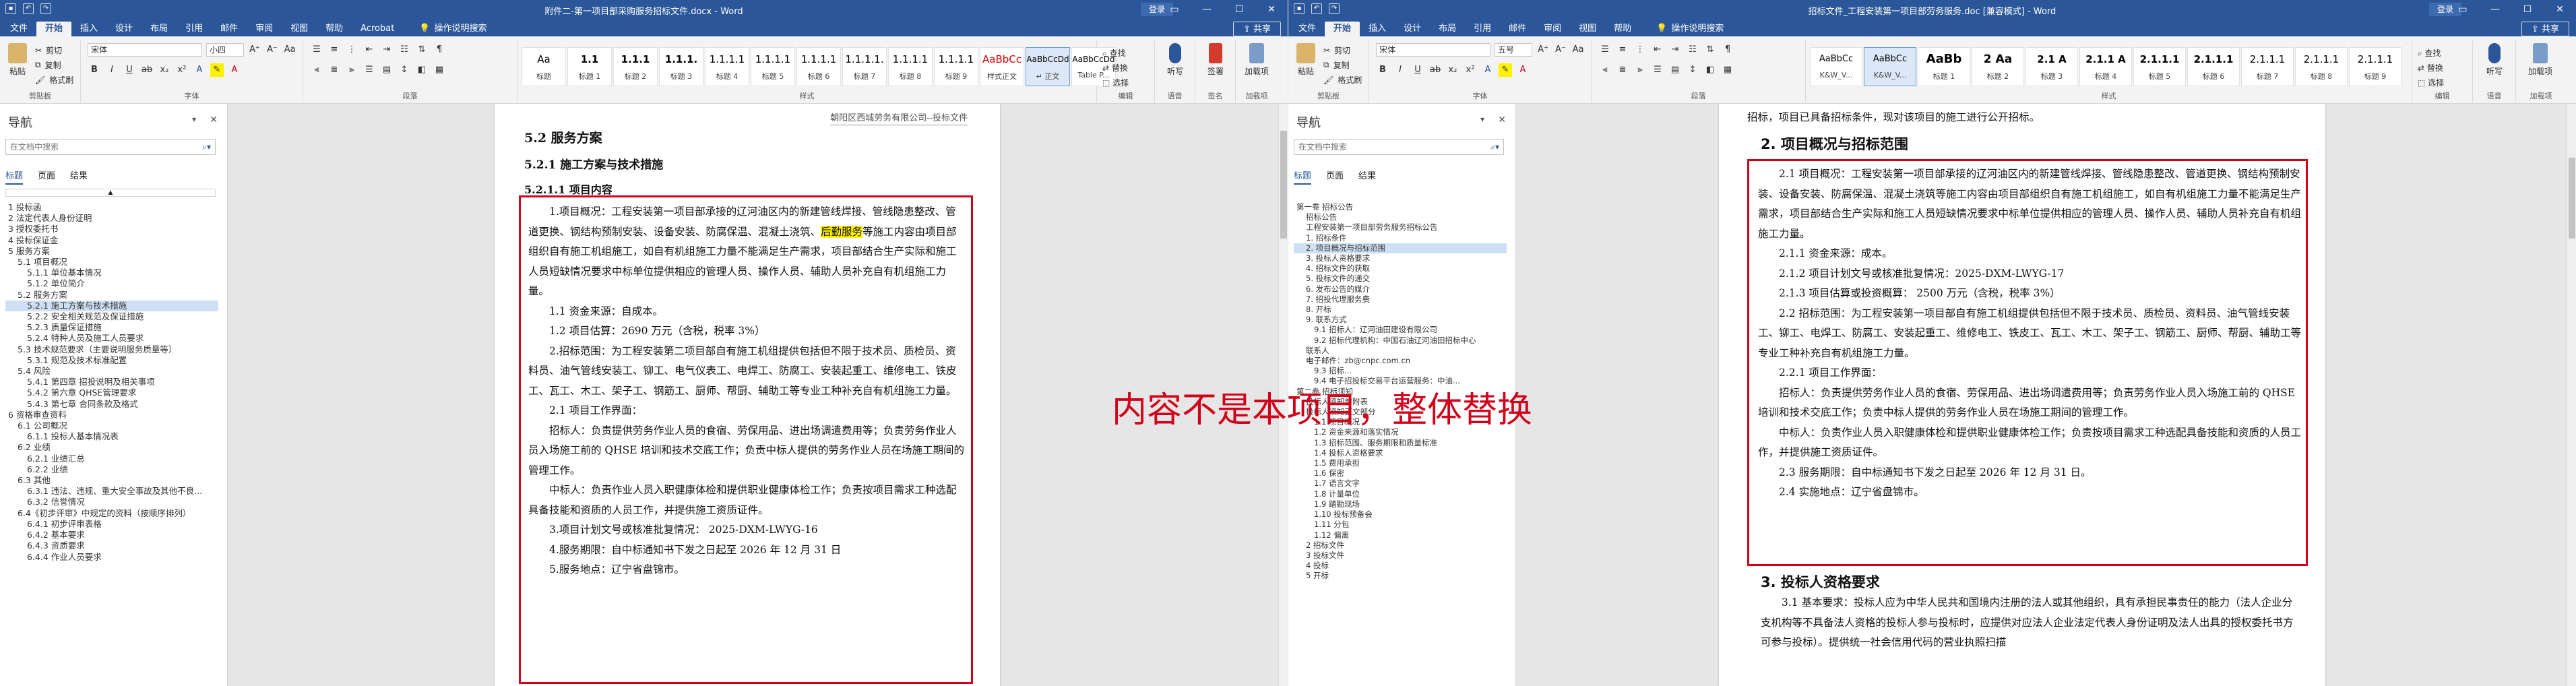 This screenshot has height=686, width=2576. What do you see at coordinates (299, 29) in the screenshot?
I see `tab-view: 视图` at bounding box center [299, 29].